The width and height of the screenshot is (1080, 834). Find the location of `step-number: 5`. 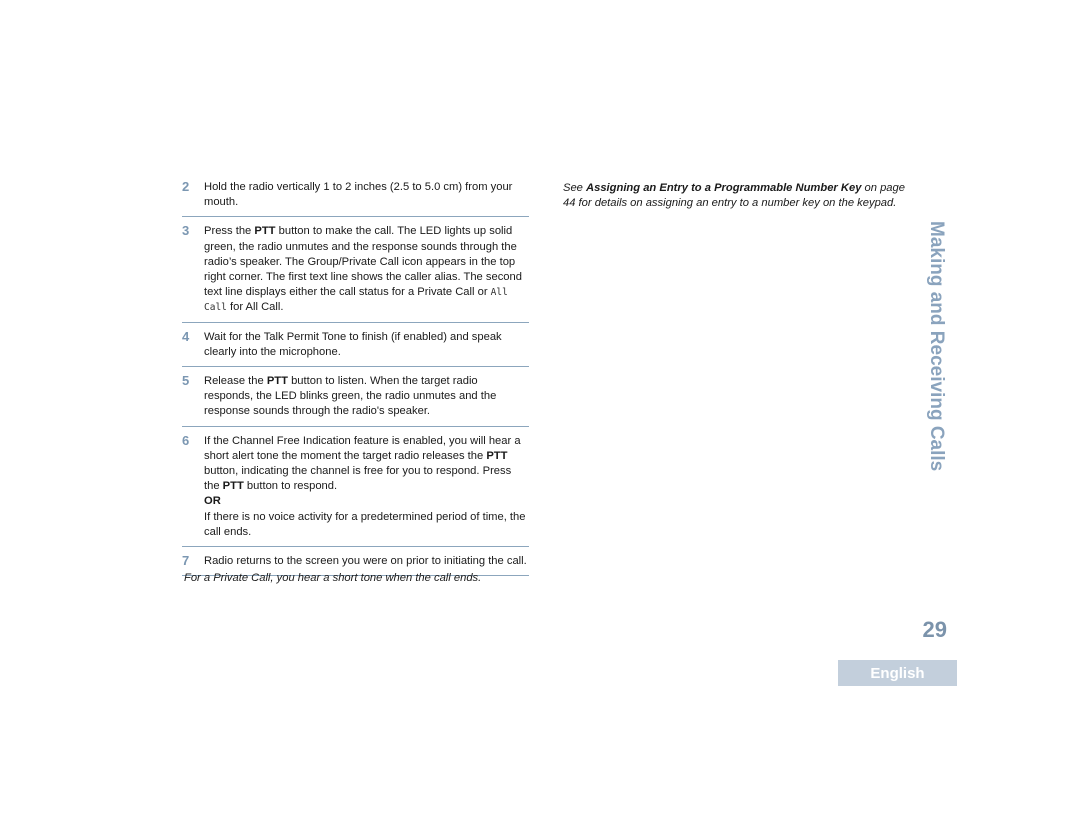

step-number: 5 is located at coordinates (186, 381).